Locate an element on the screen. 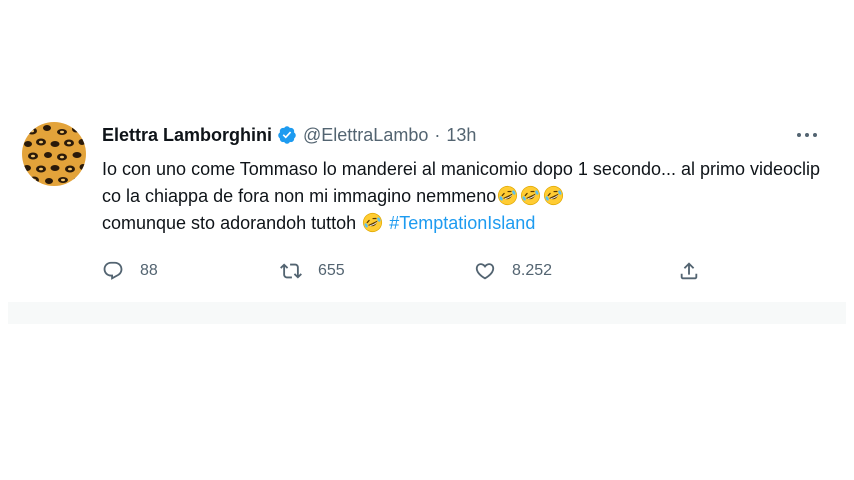  leopard-avatar-image is located at coordinates (54, 154).